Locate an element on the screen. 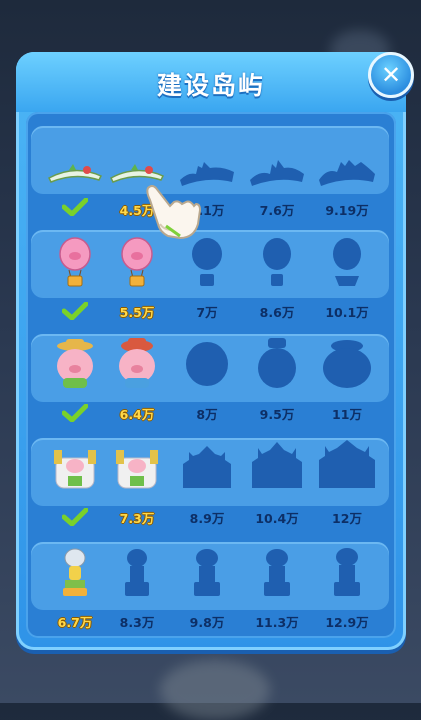 The width and height of the screenshot is (421, 720). cost-label: 10.4万 is located at coordinates (277, 518).